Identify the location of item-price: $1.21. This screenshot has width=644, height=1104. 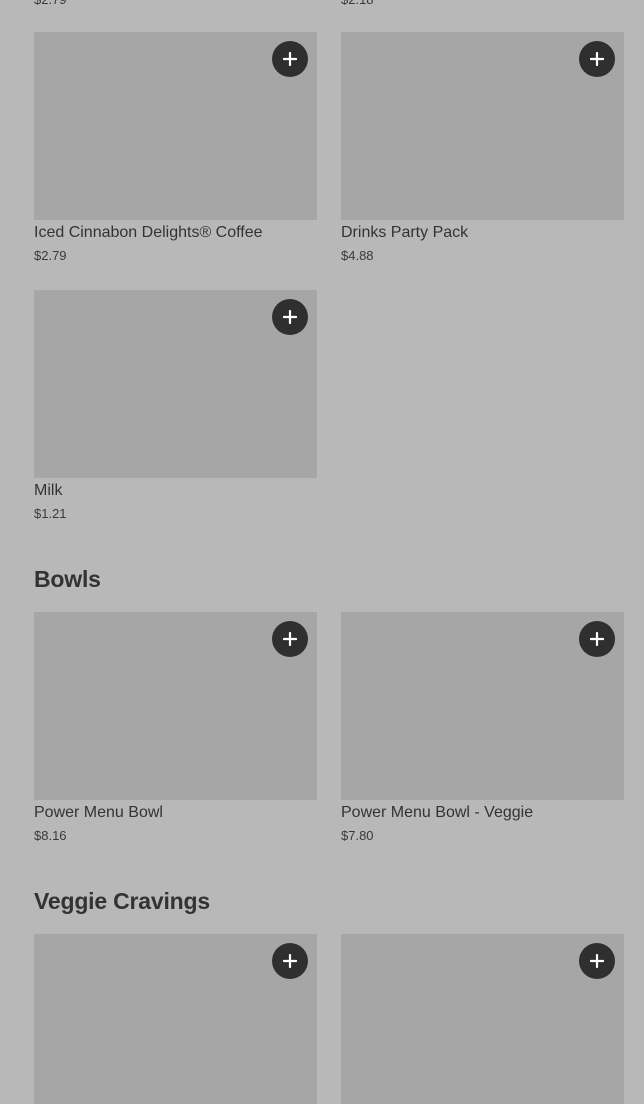
(50, 513).